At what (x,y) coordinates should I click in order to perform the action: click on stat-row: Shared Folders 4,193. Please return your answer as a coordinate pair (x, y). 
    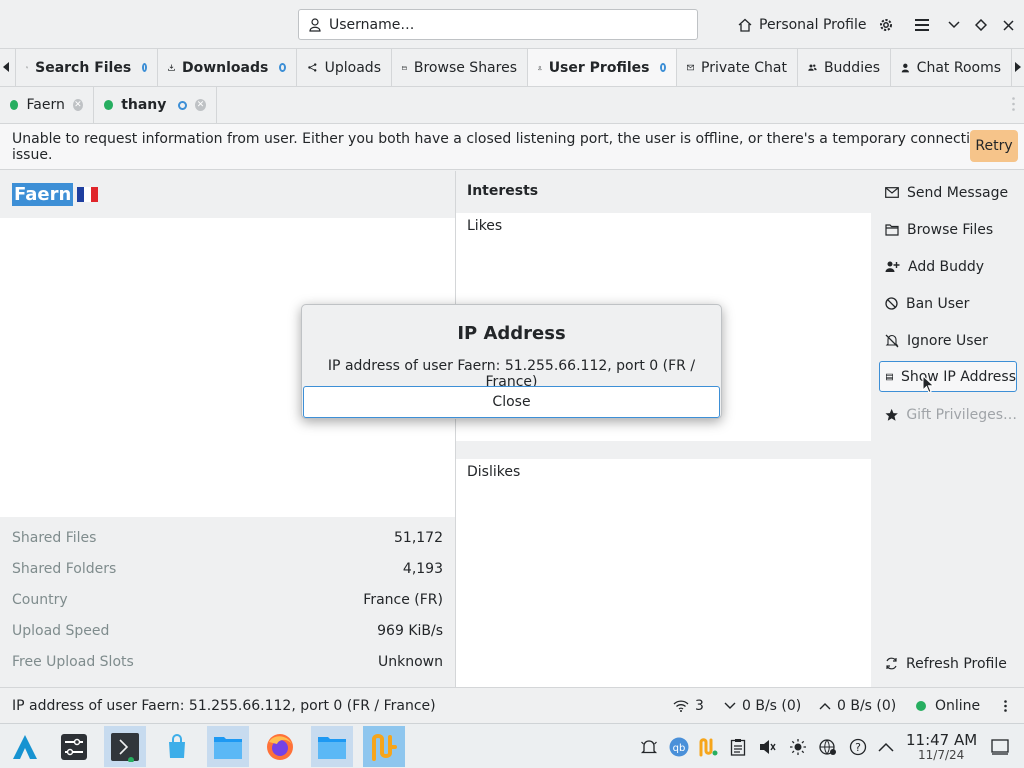
    Looking at the image, I should click on (227, 568).